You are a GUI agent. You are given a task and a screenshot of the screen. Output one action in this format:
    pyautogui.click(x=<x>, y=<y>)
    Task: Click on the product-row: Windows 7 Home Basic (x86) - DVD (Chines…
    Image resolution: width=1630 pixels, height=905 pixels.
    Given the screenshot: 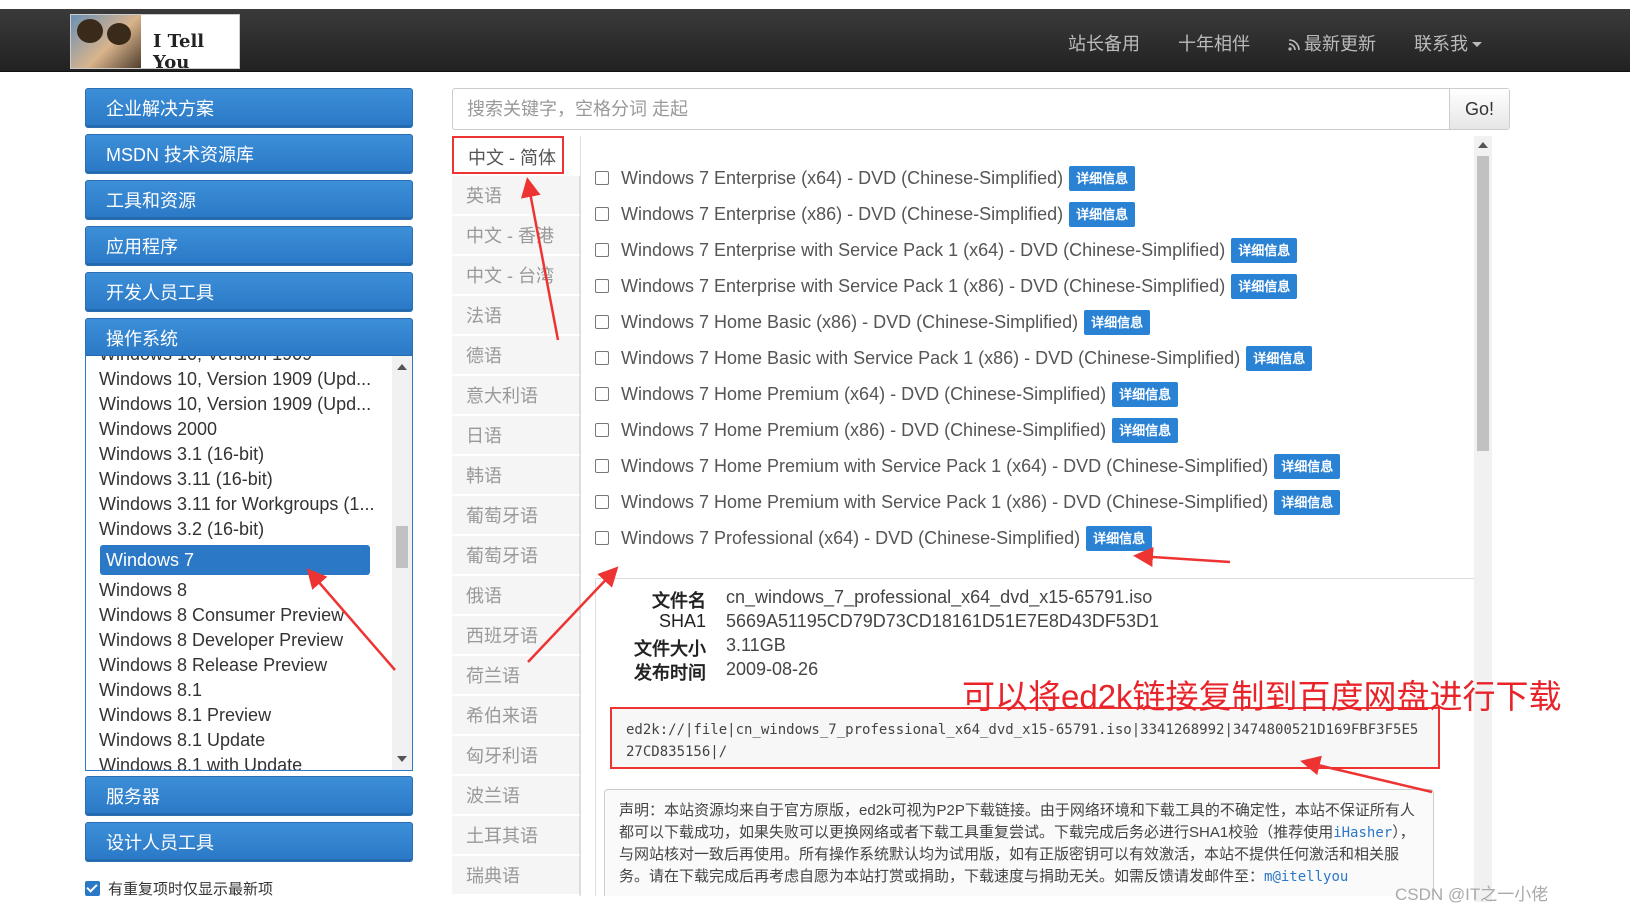 What is the action you would take?
    pyautogui.click(x=873, y=322)
    